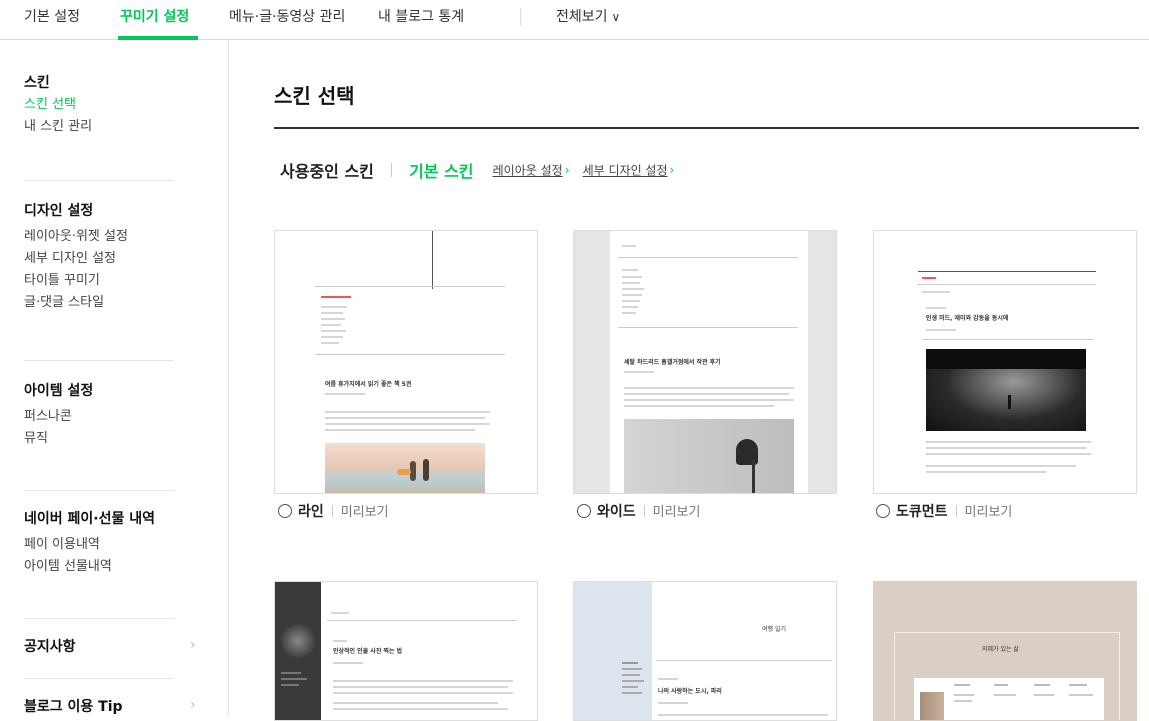 The image size is (1149, 721). What do you see at coordinates (638, 512) in the screenshot?
I see `skin-option-wide: 와이드 미리보기` at bounding box center [638, 512].